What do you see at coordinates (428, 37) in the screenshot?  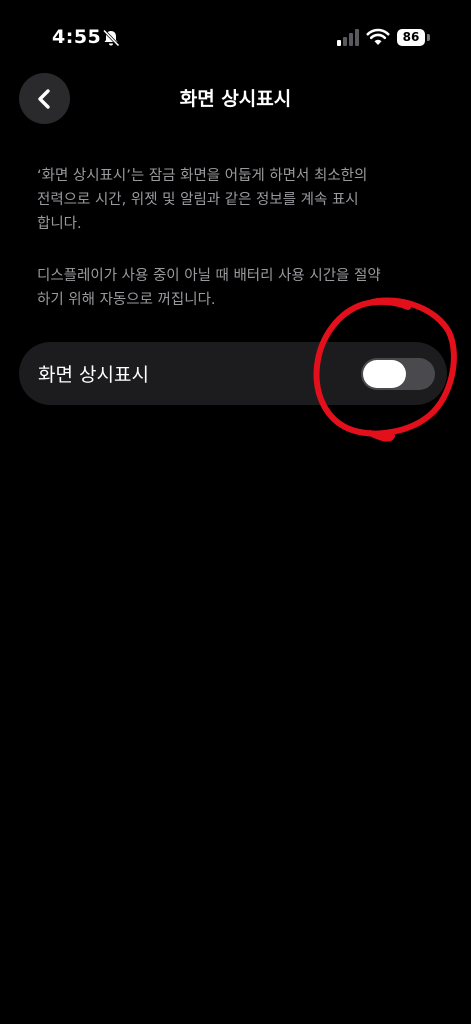 I see `battery-tip` at bounding box center [428, 37].